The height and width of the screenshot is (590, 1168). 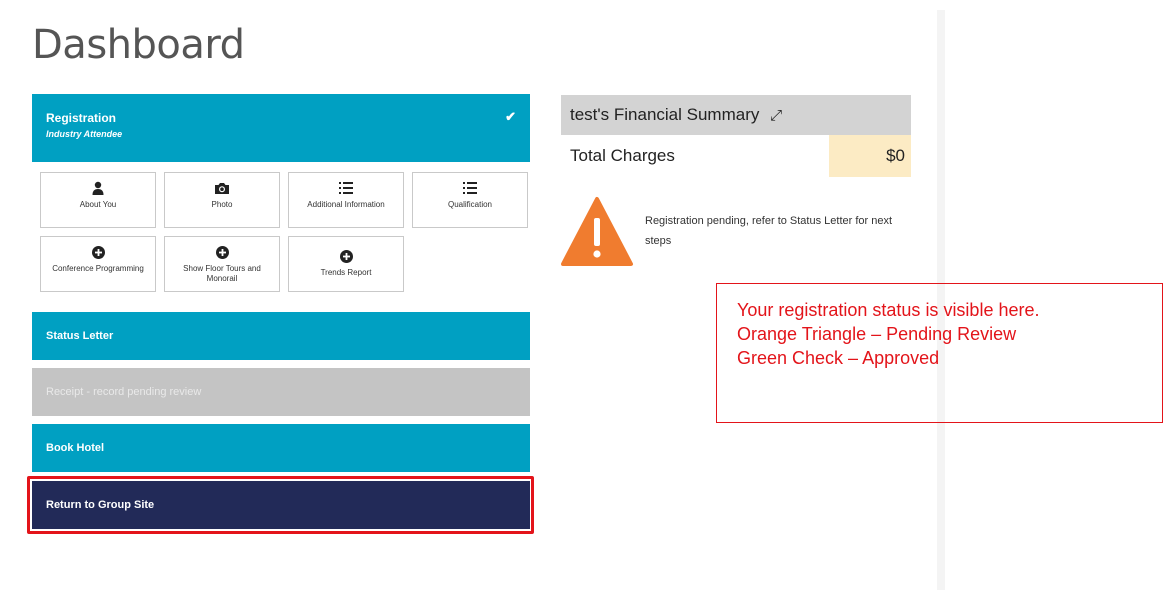 I want to click on registration-title: Registration, so click(x=81, y=118).